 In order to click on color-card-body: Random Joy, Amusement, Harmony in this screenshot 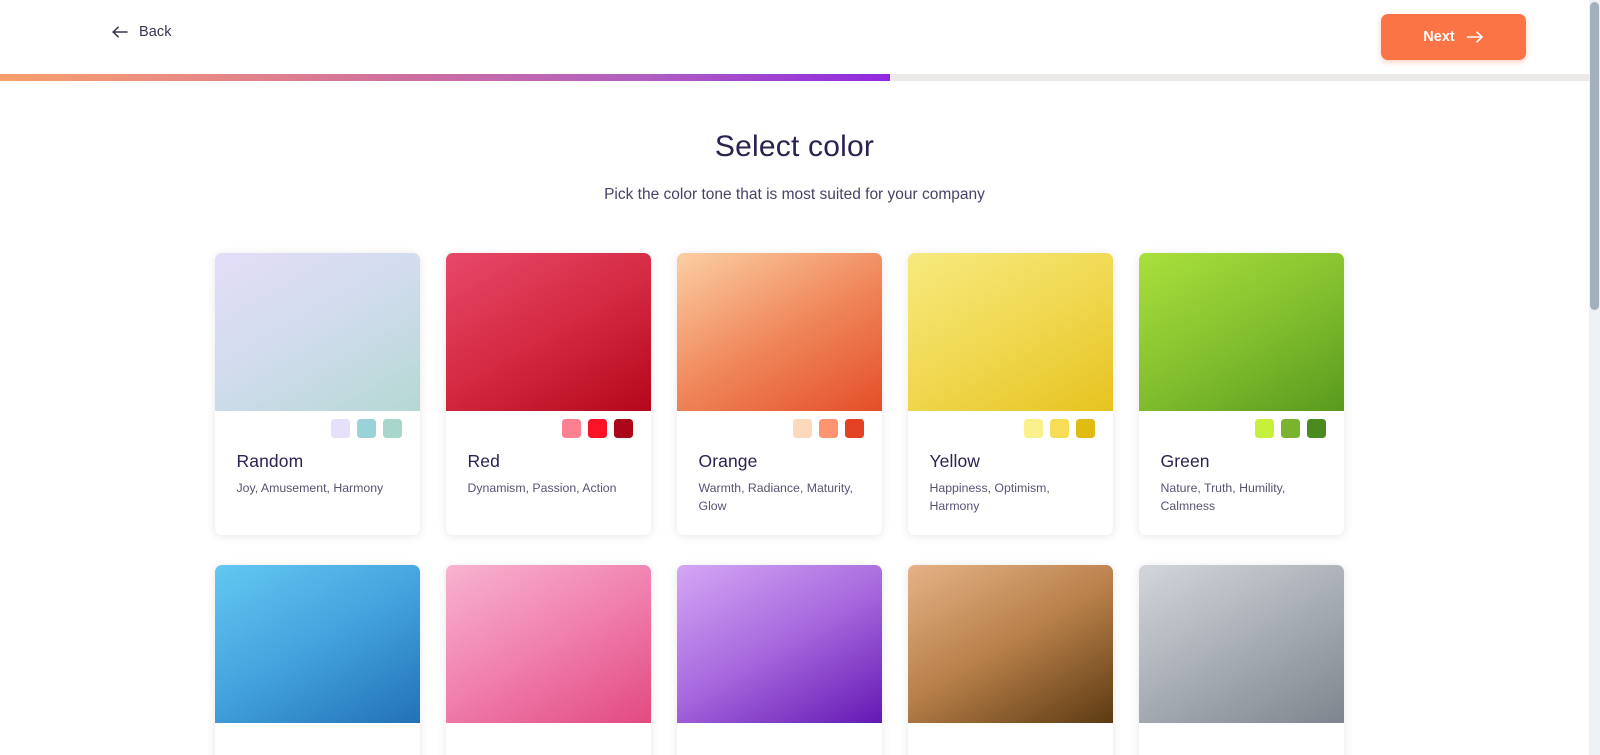, I will do `click(317, 467)`.